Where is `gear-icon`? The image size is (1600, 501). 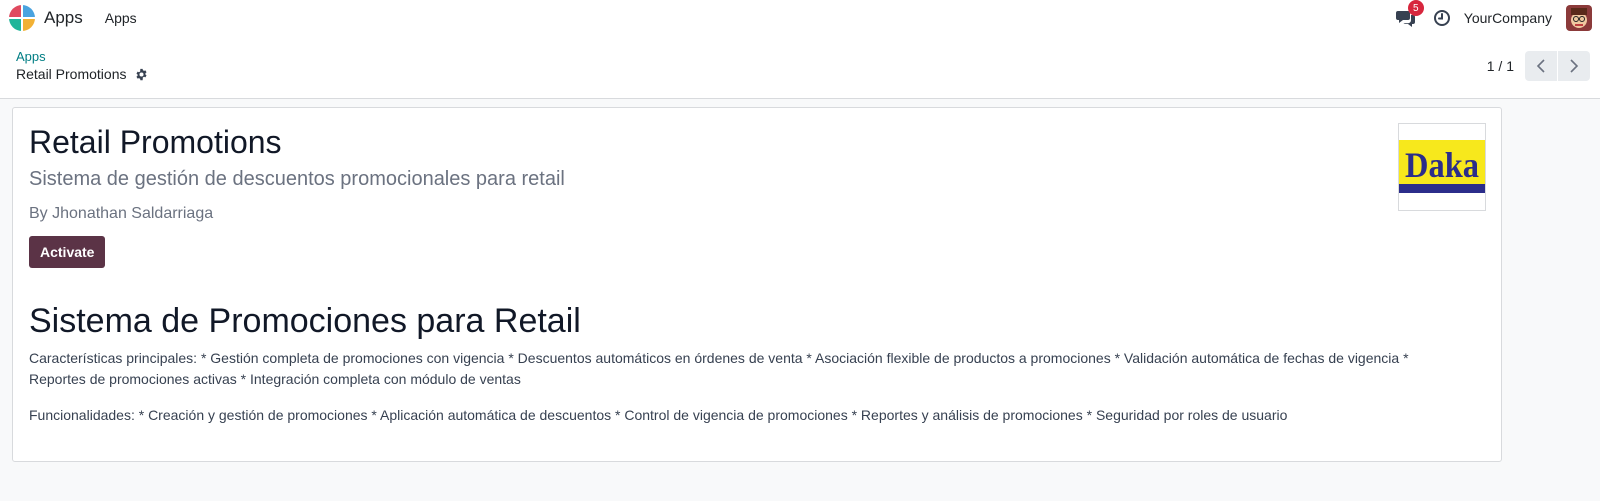 gear-icon is located at coordinates (141, 74).